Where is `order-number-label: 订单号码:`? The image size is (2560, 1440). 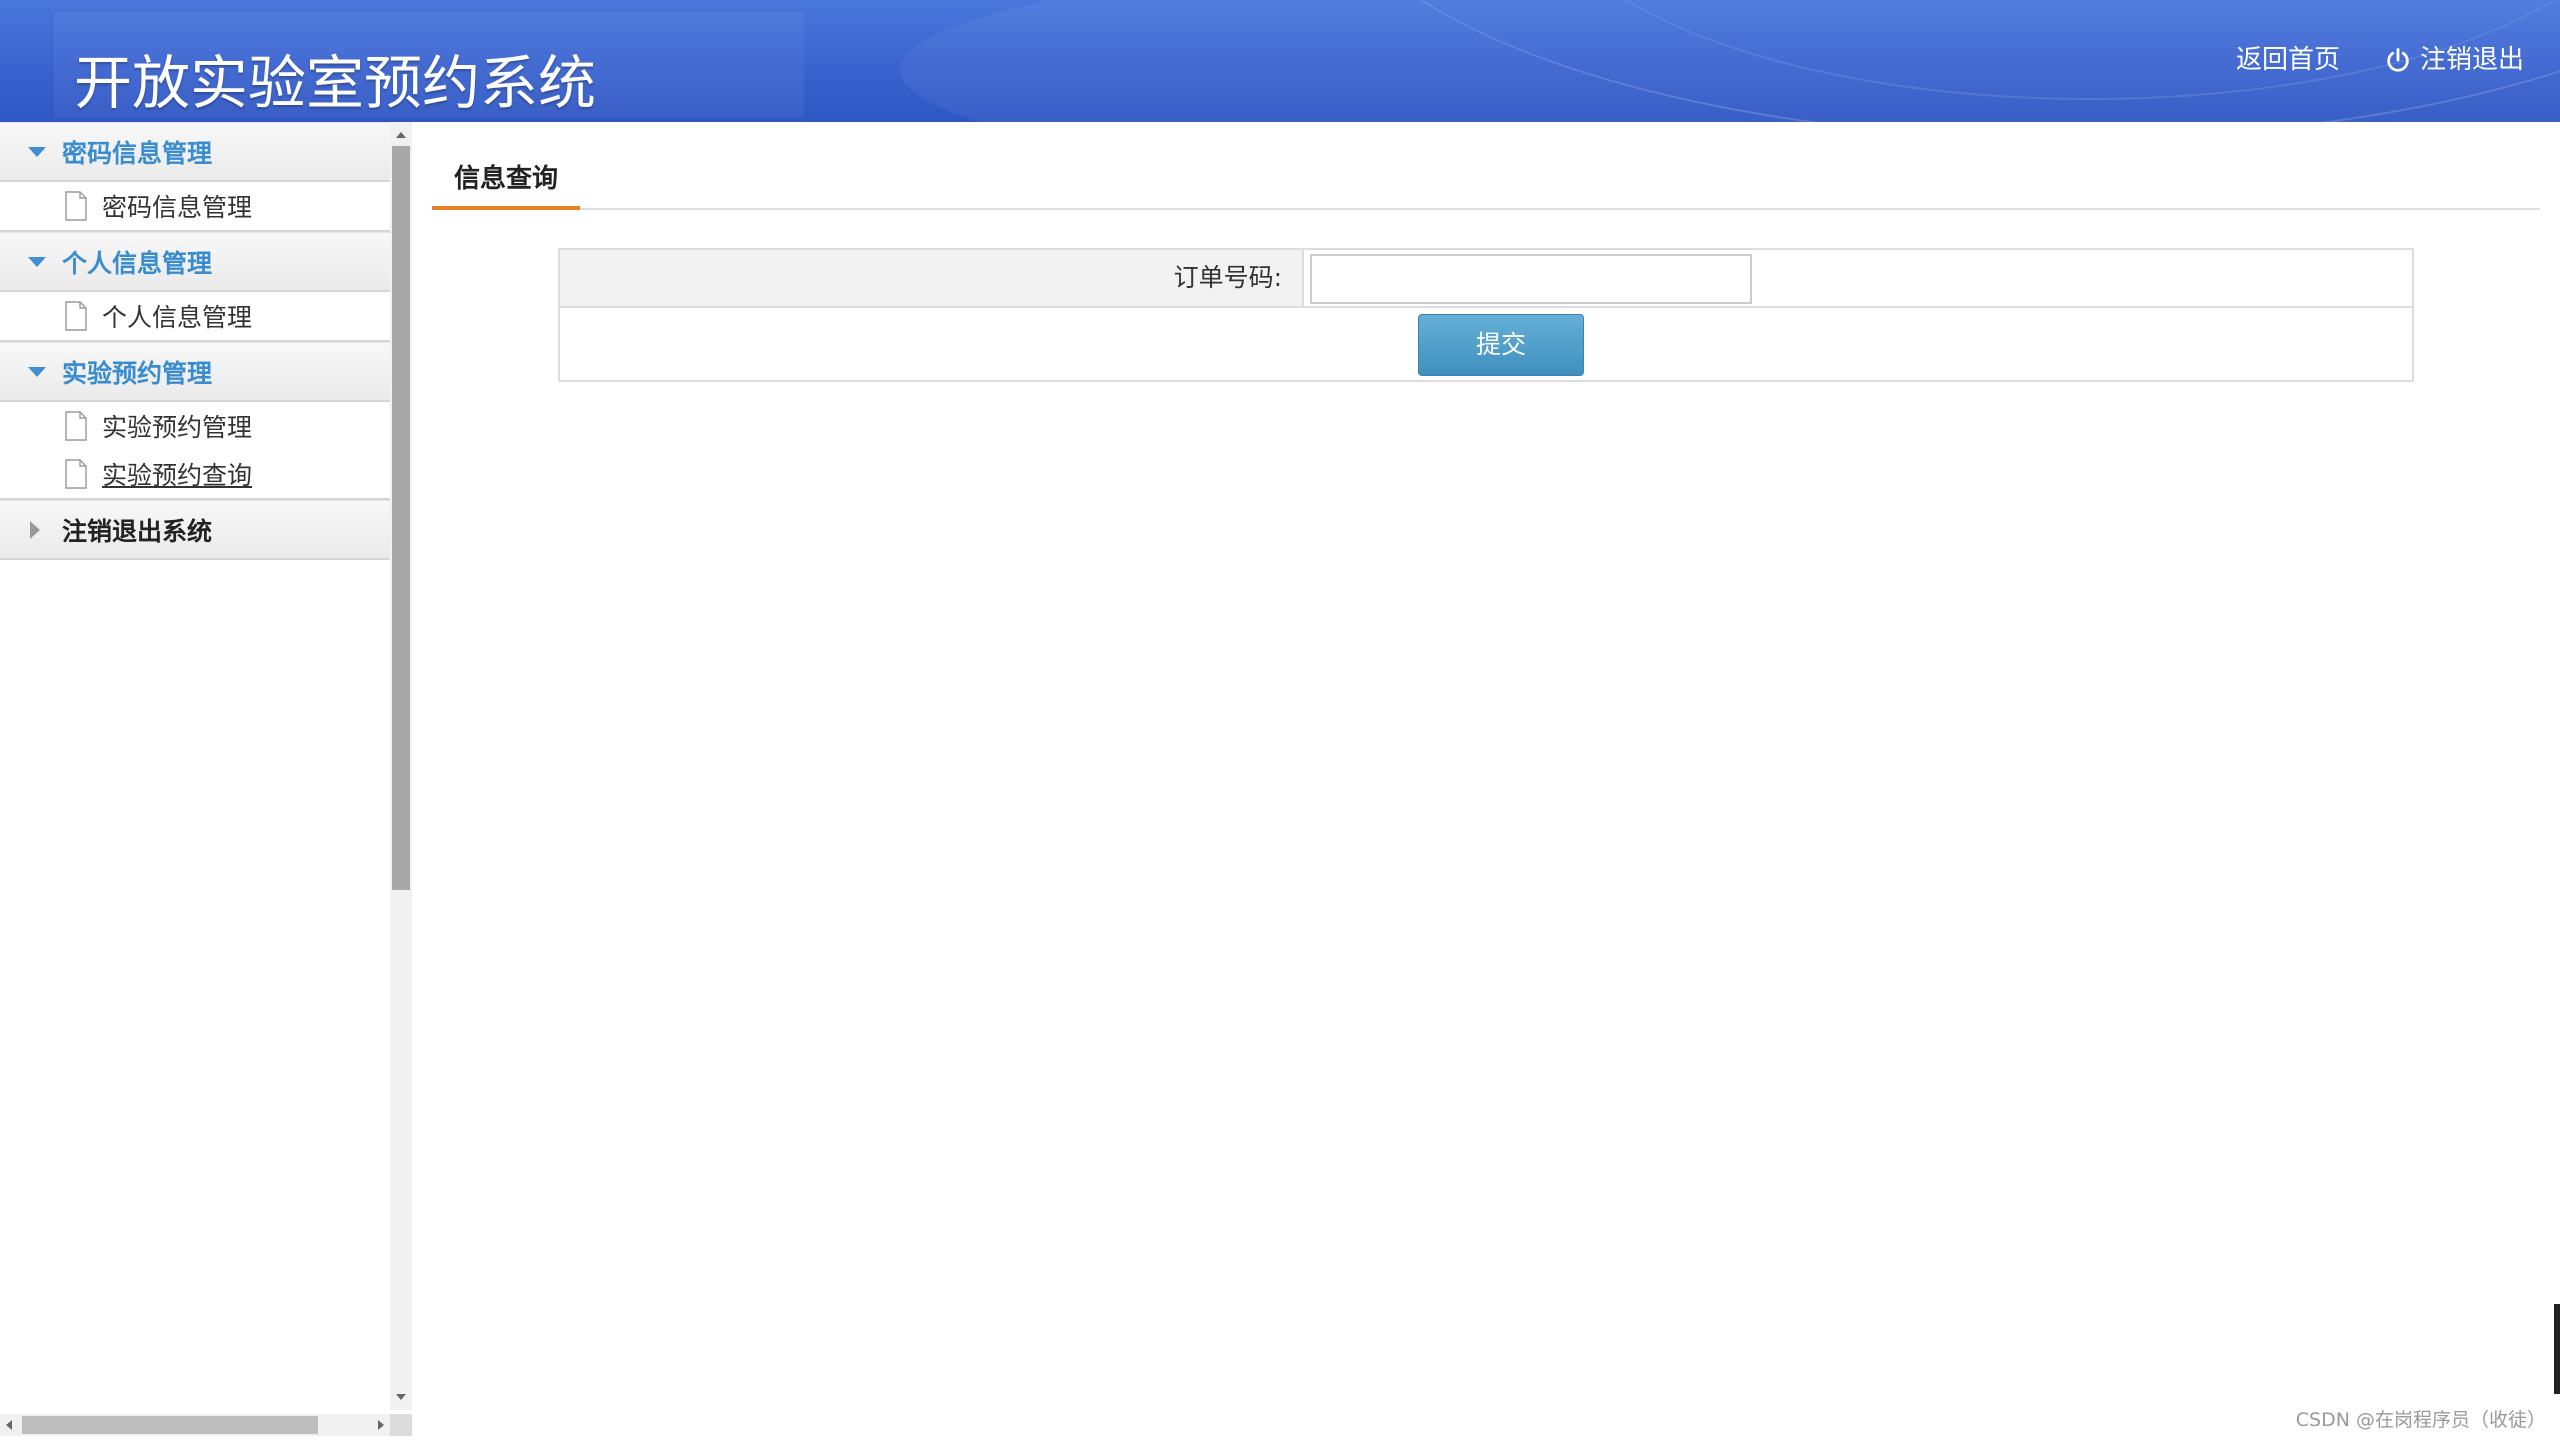
order-number-label: 订单号码: is located at coordinates (932, 278).